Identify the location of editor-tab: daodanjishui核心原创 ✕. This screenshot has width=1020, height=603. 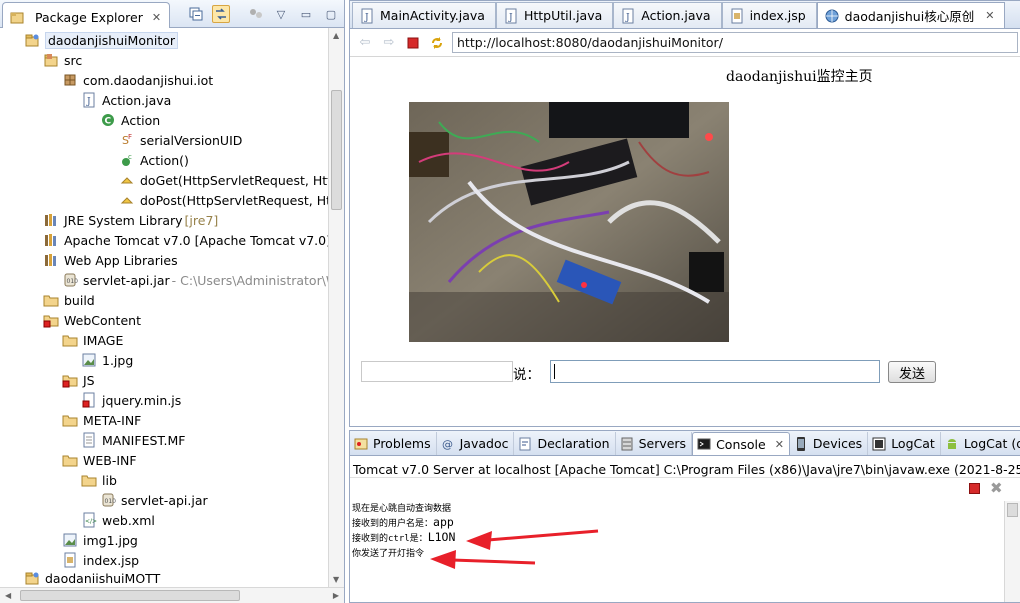
(911, 15).